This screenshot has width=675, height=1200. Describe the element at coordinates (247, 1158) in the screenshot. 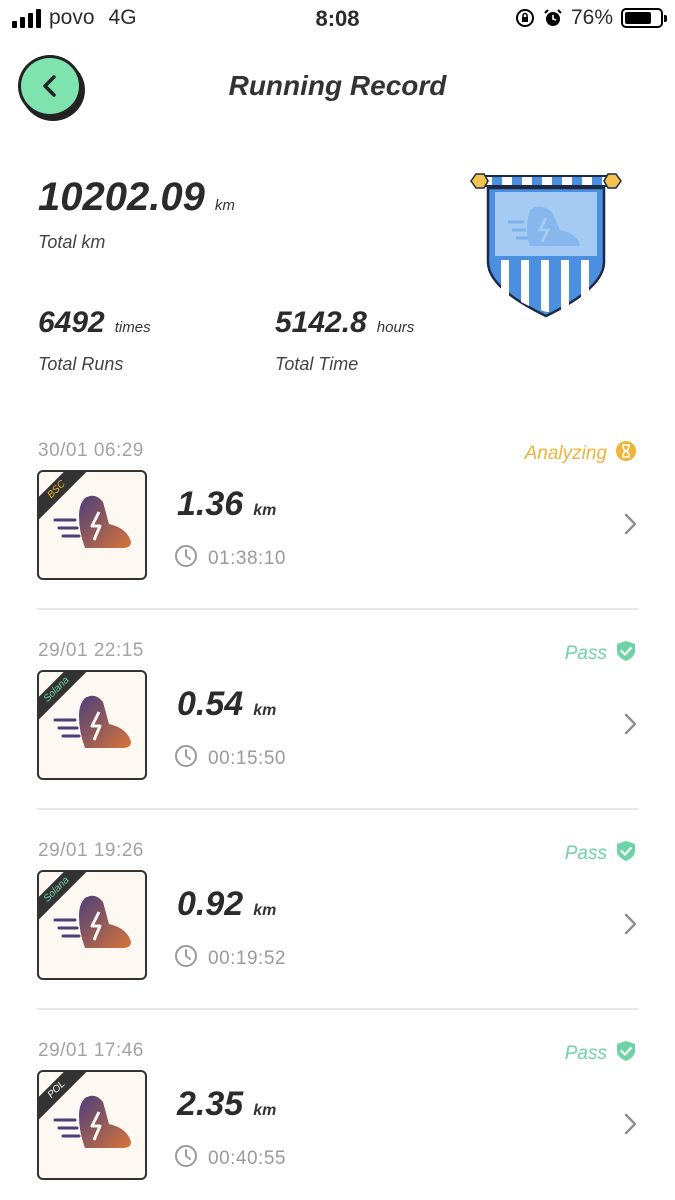

I see `record-duration-value: 00:40:55` at that location.